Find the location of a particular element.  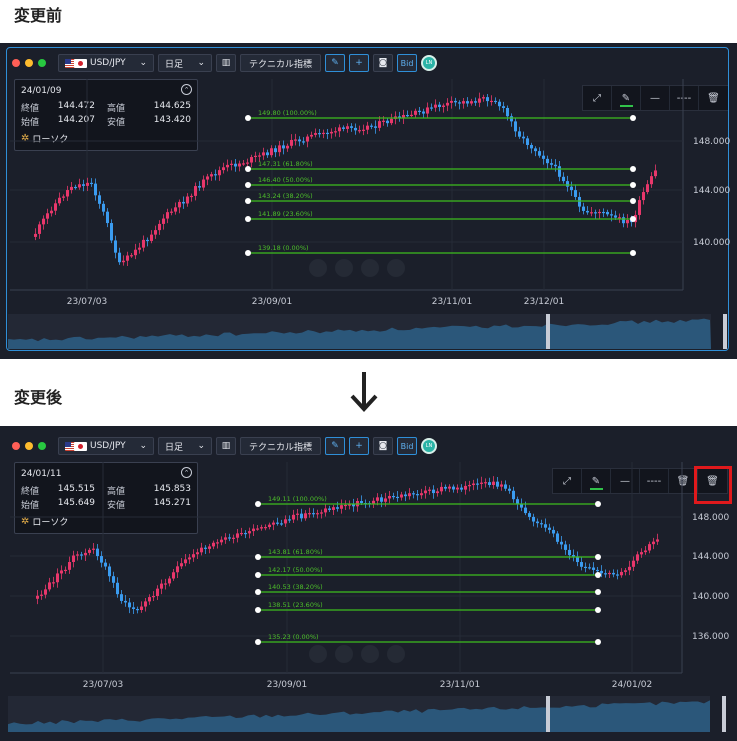

fib-level-label: 147.31 (61.80%) is located at coordinates (285, 164).